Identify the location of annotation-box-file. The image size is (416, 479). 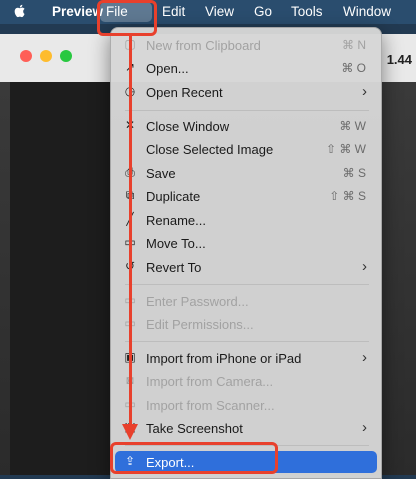
(127, 18).